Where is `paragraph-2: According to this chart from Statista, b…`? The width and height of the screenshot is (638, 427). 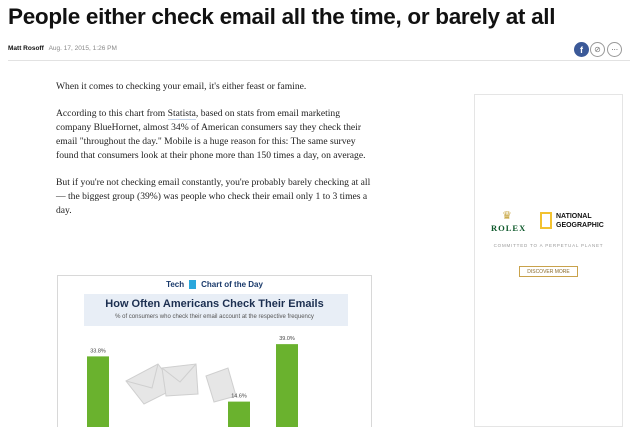
paragraph-2: According to this chart from Statista, b… is located at coordinates (216, 135).